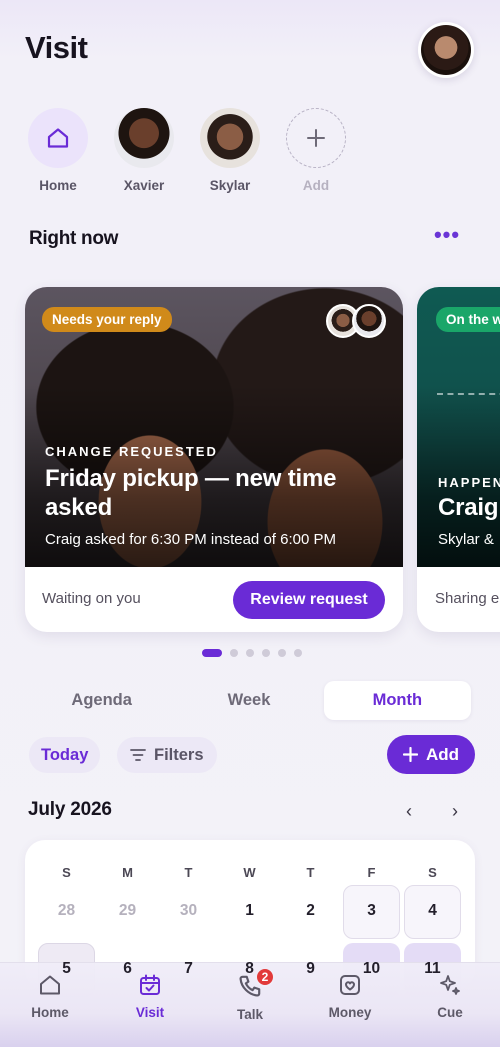  What do you see at coordinates (230, 185) in the screenshot?
I see `person-label-skylar: Skylar` at bounding box center [230, 185].